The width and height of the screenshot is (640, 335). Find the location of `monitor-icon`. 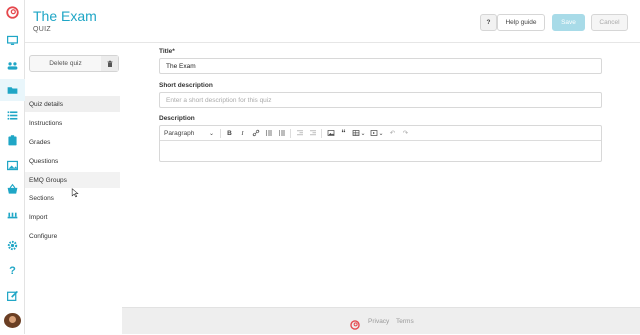

monitor-icon is located at coordinates (12, 40).